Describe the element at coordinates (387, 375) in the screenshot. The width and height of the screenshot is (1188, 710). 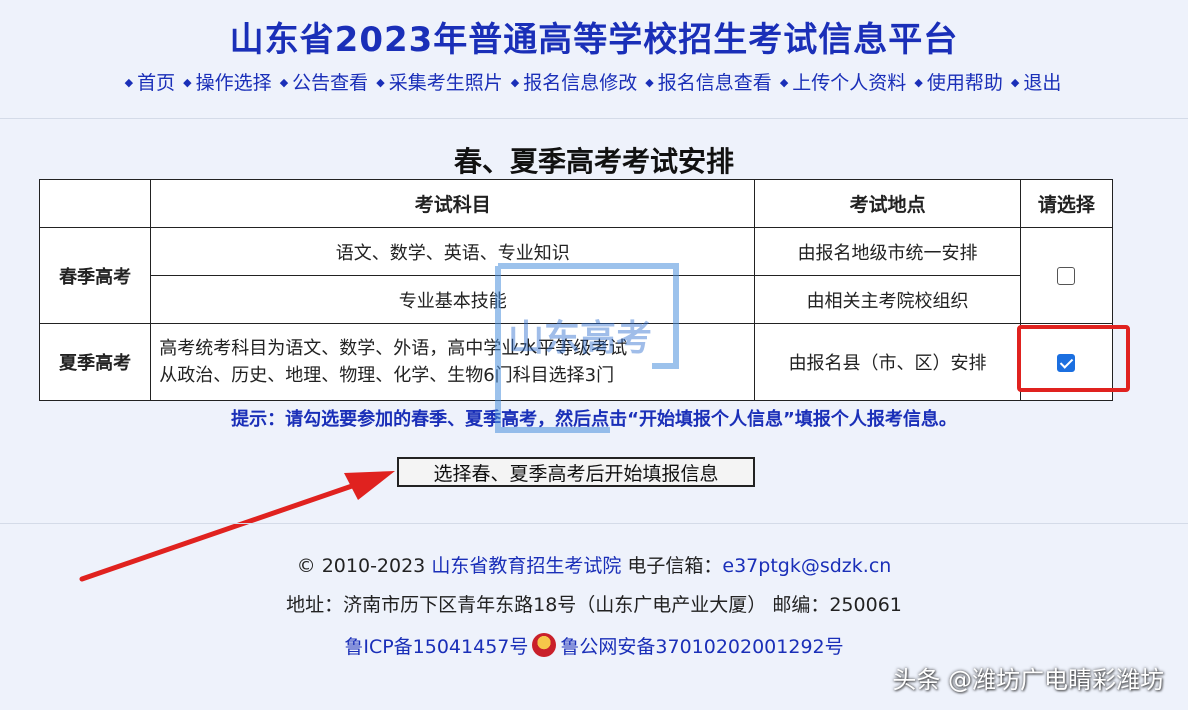
I see `summer-subject-line-2: 从政治、历史、地理、物理、化学、生物6门科目选择3门` at that location.